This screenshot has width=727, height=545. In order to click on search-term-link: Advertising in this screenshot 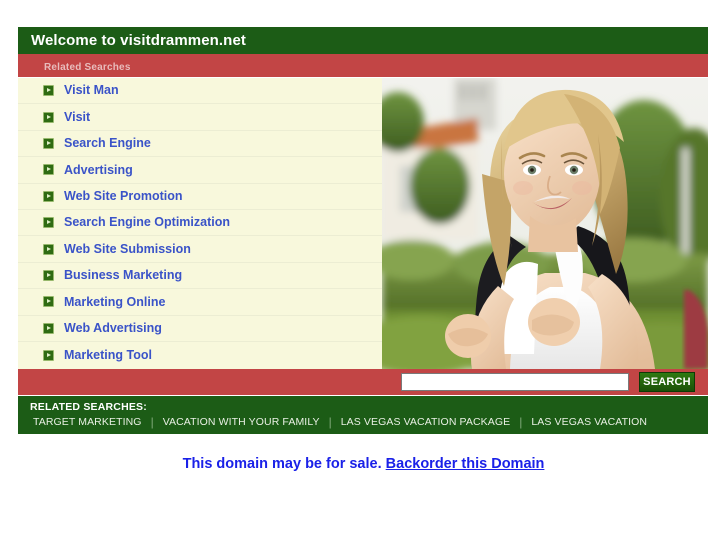, I will do `click(98, 170)`.